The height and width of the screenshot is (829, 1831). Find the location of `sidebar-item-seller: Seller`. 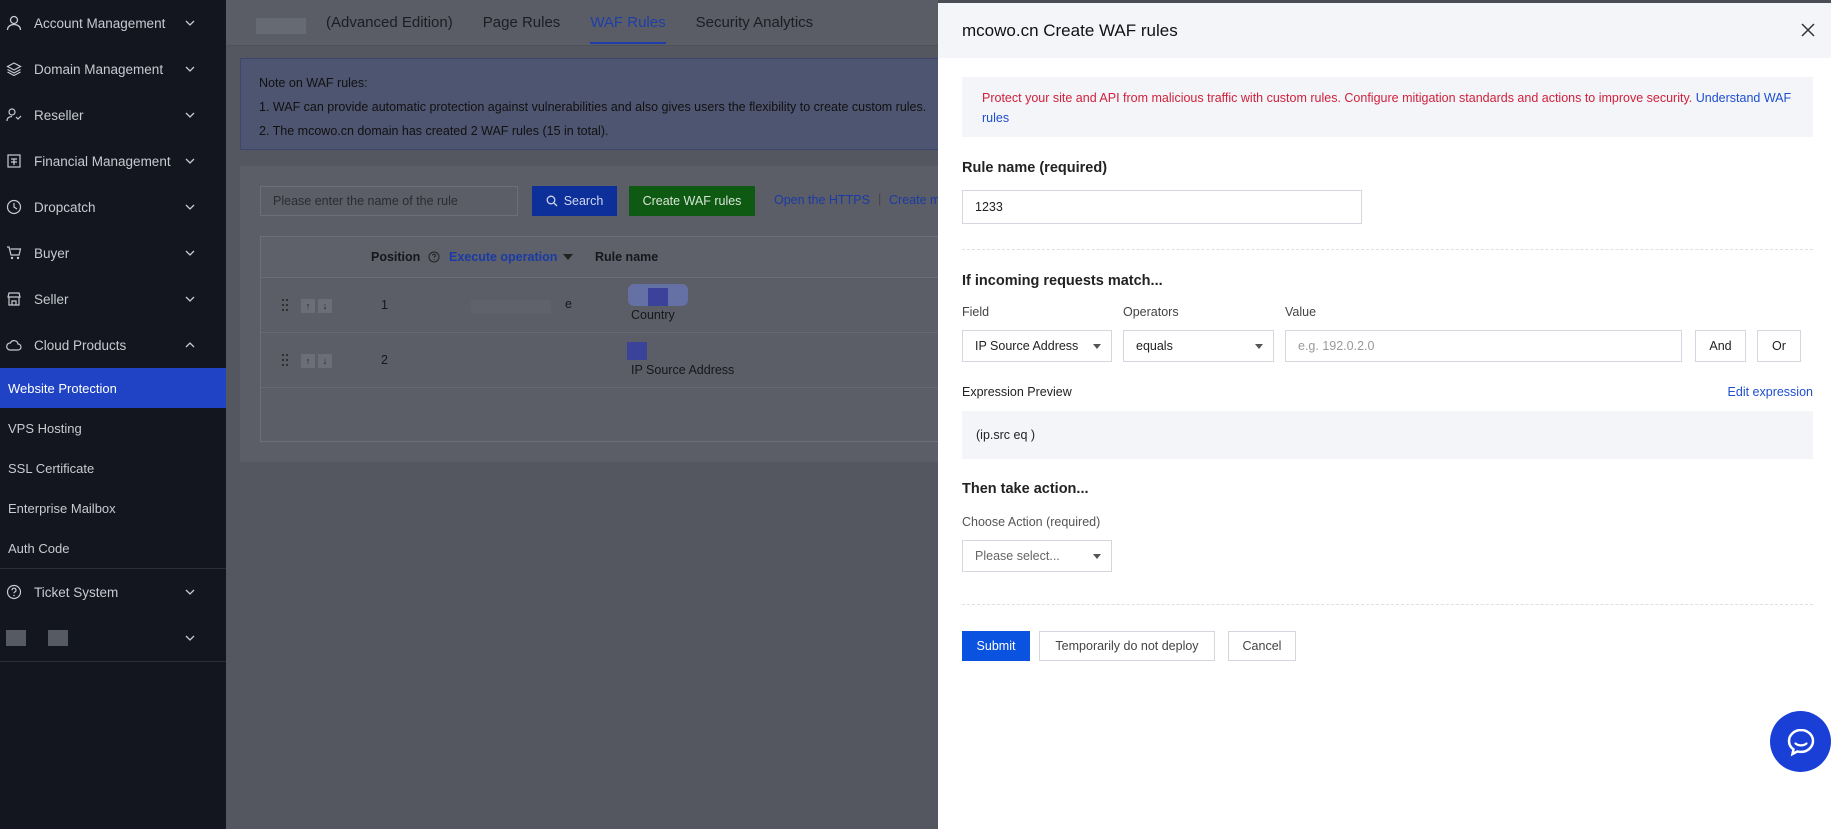

sidebar-item-seller: Seller is located at coordinates (113, 299).